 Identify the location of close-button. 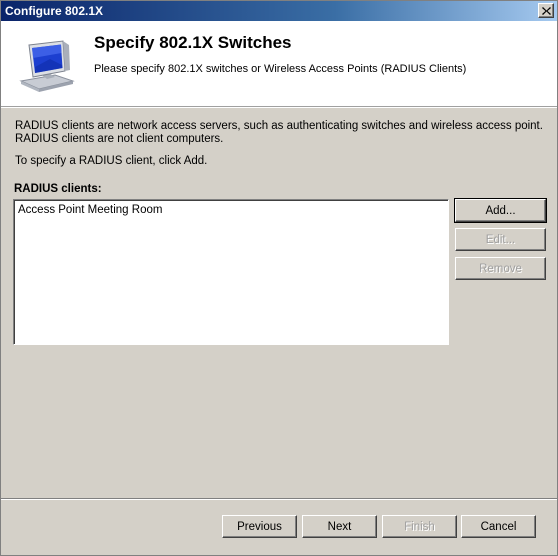
(546, 10).